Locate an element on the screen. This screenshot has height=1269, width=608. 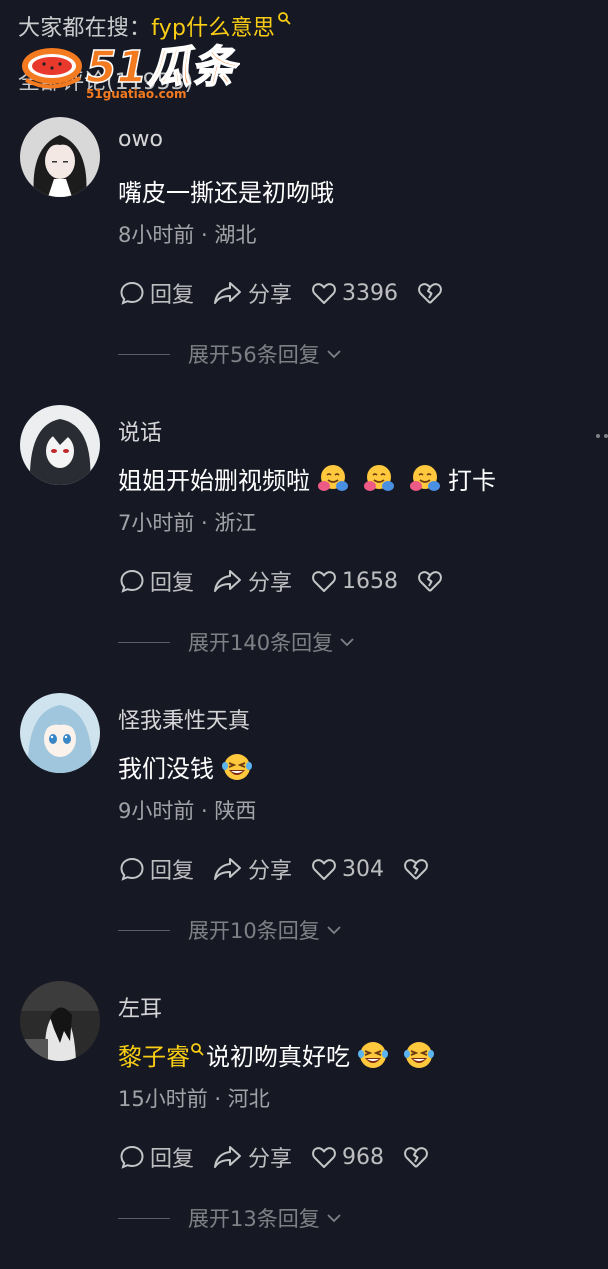
like-button: 968 is located at coordinates (347, 1157).